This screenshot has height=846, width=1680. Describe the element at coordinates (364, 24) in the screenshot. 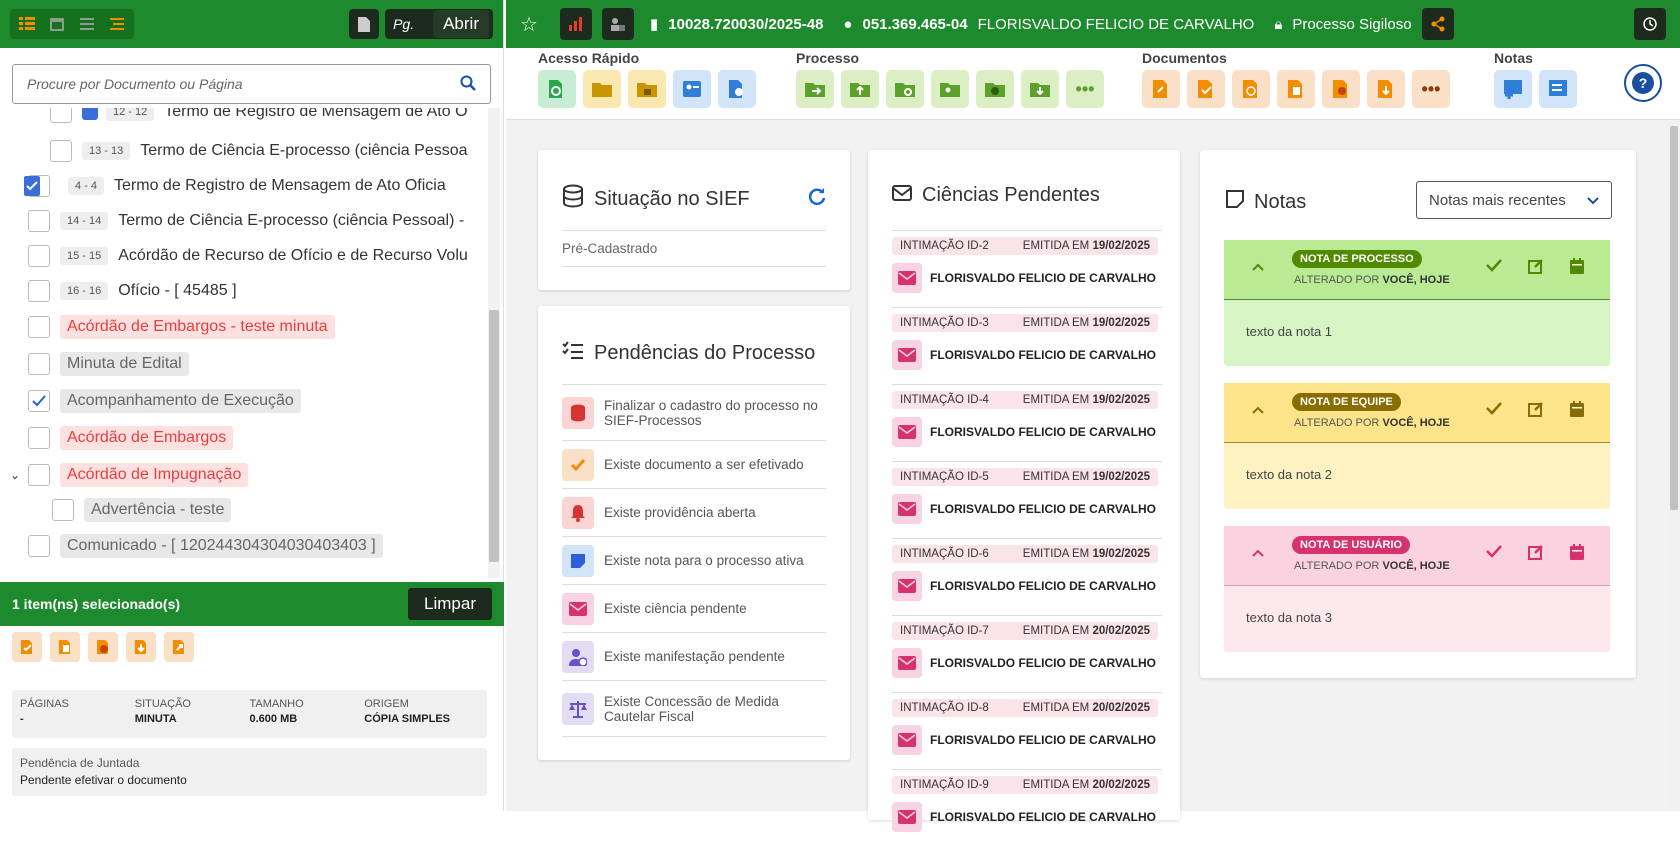

I see `document-icon` at that location.